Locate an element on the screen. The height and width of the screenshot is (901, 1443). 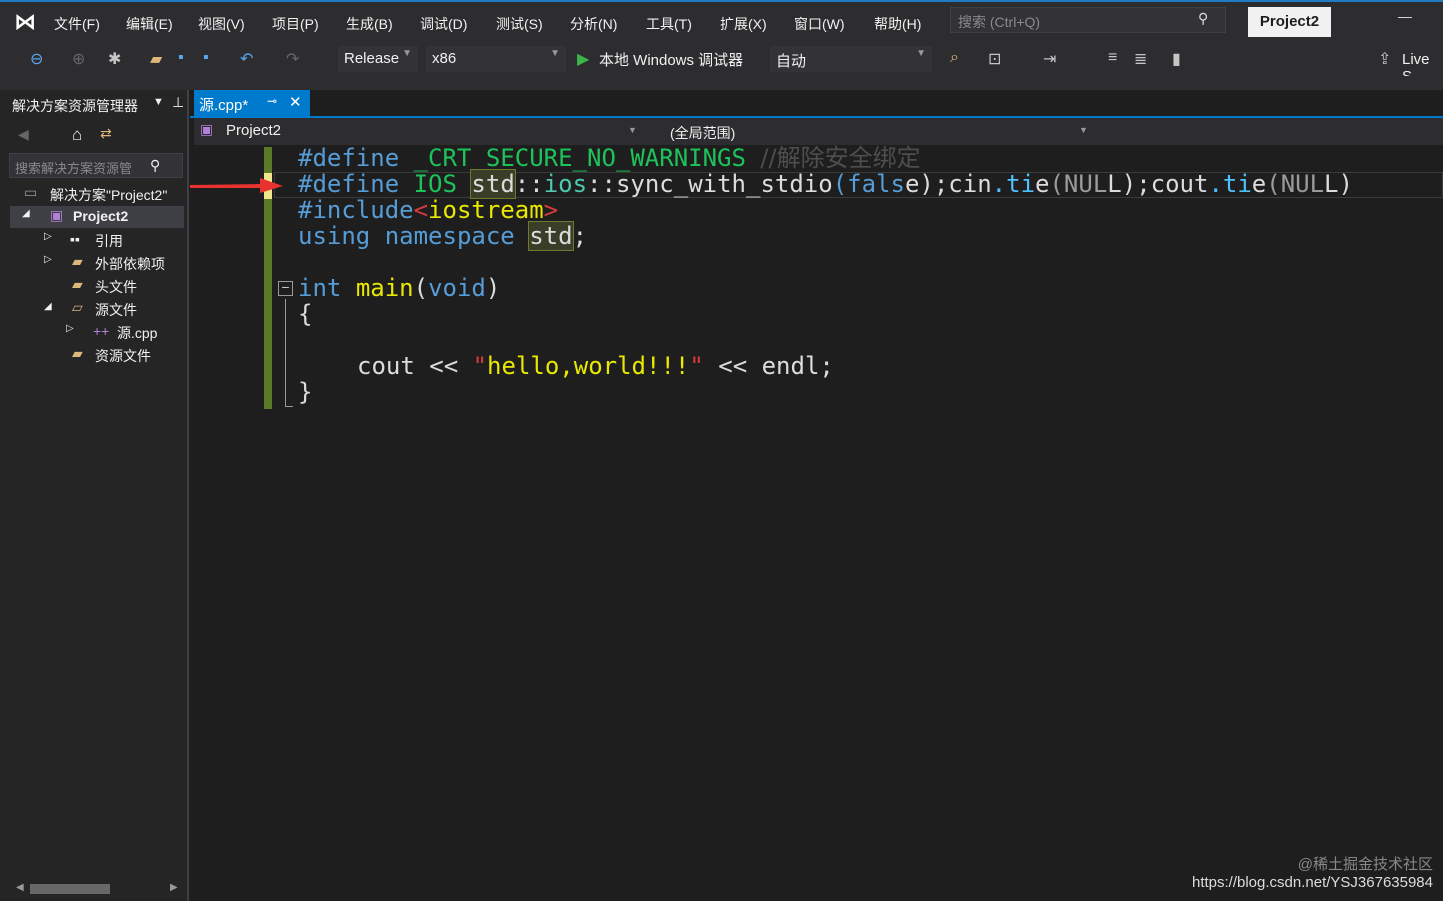
token: n is located at coordinates (984, 184).